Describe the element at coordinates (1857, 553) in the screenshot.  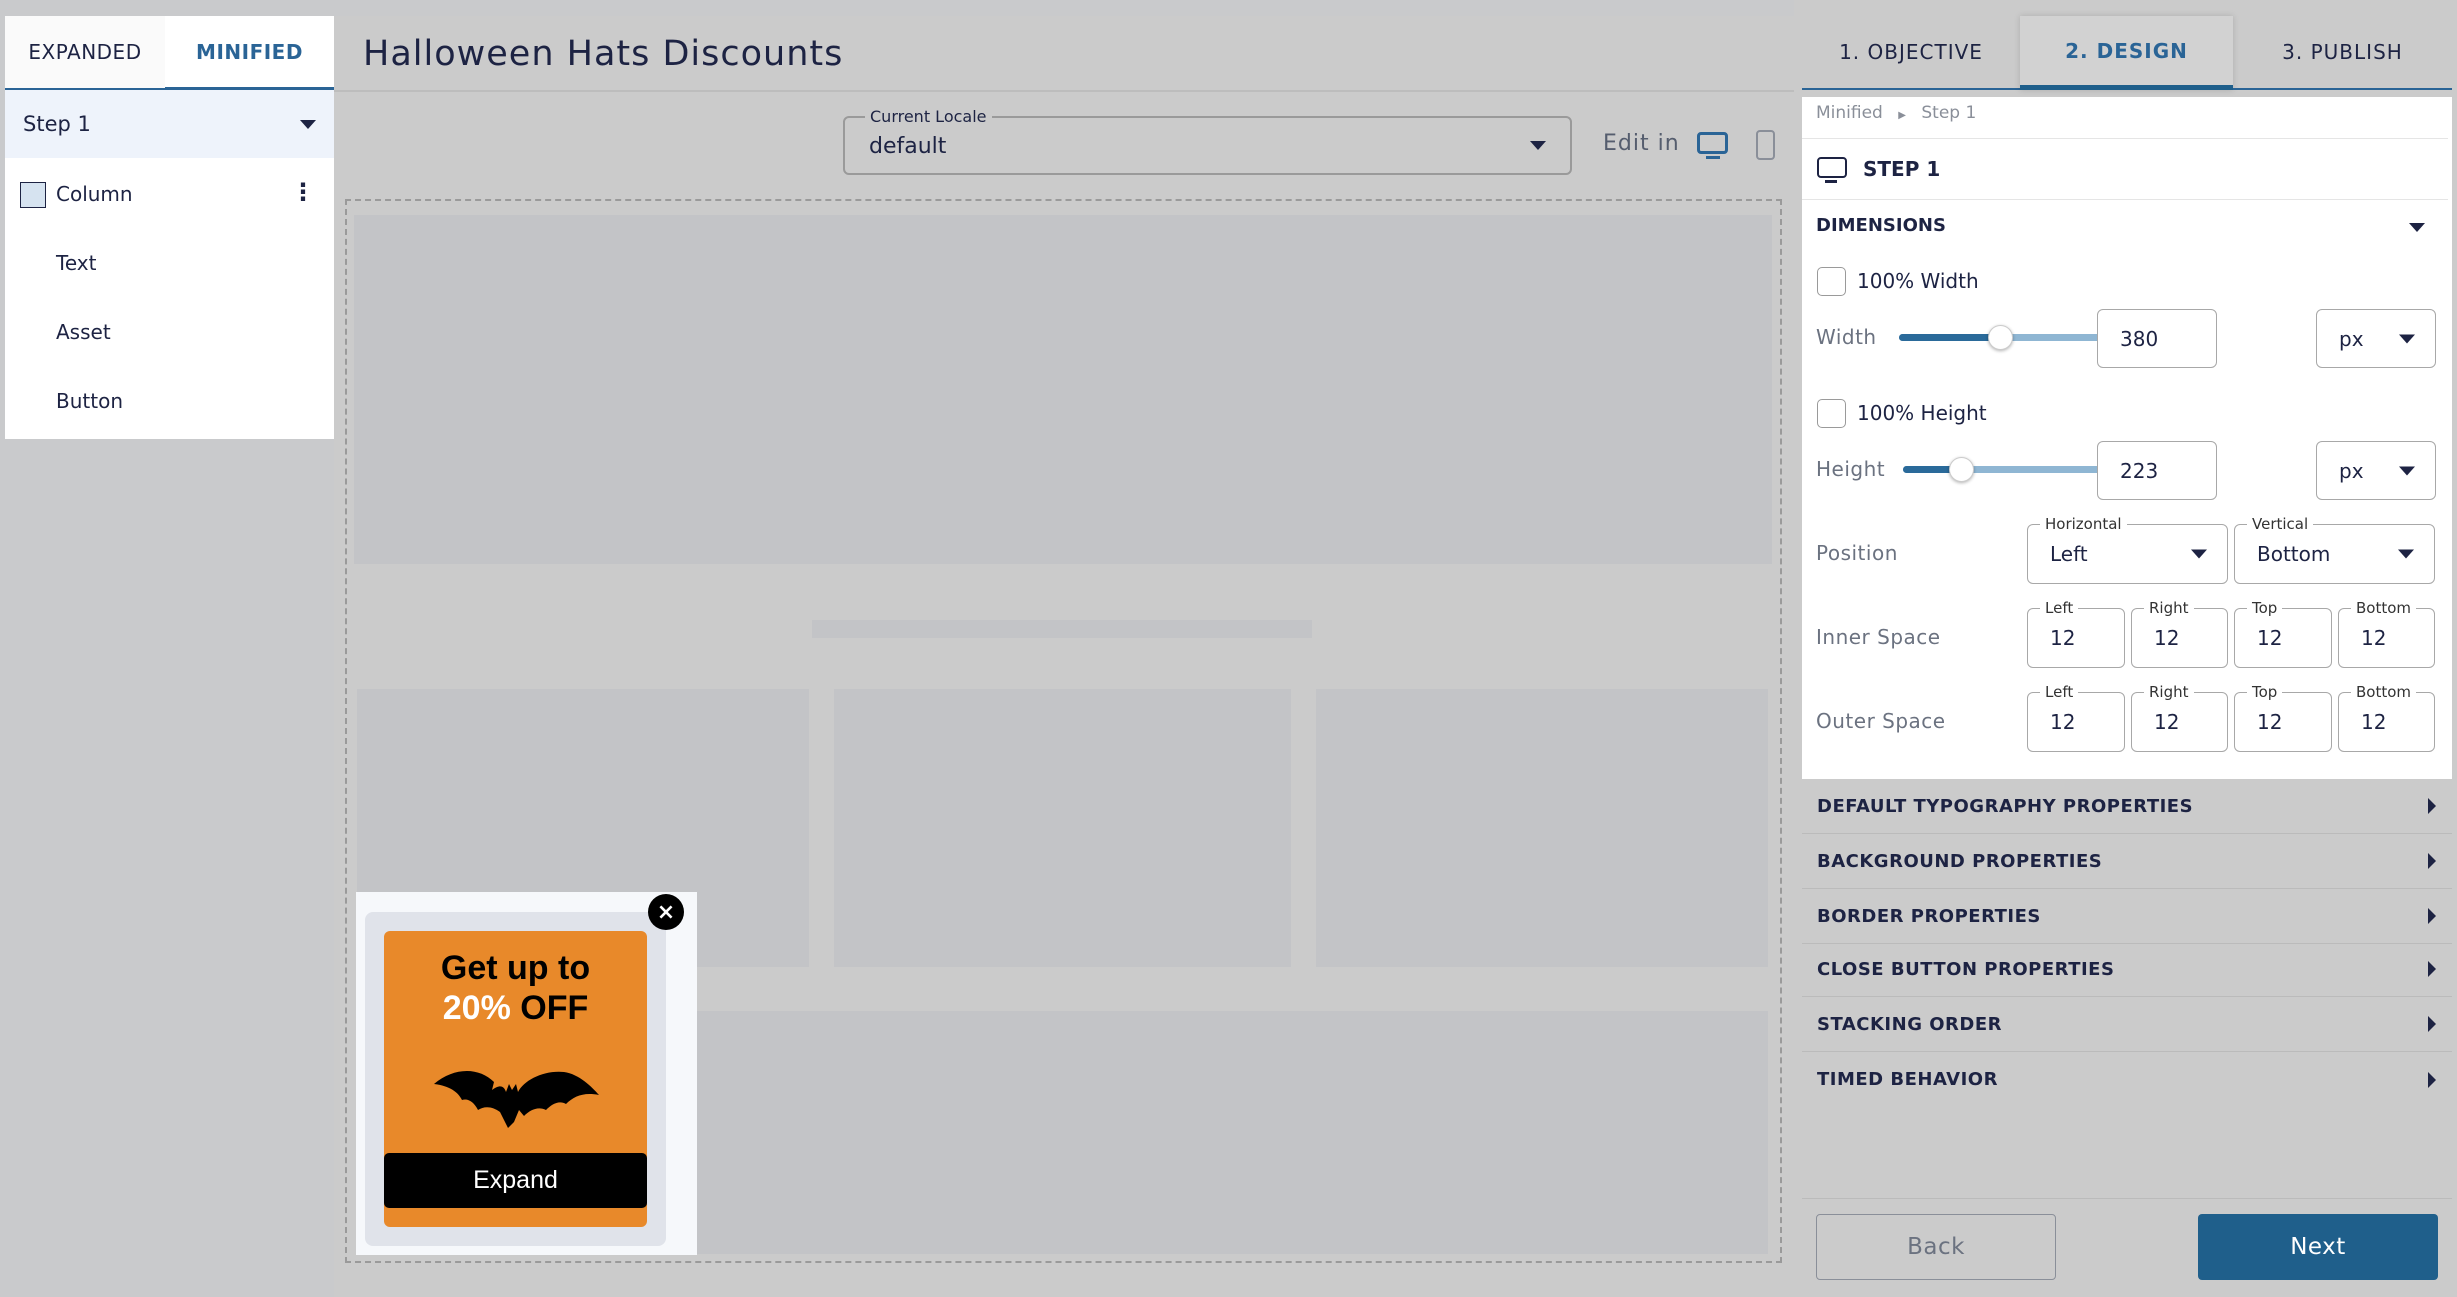
I see `position-label: Position` at that location.